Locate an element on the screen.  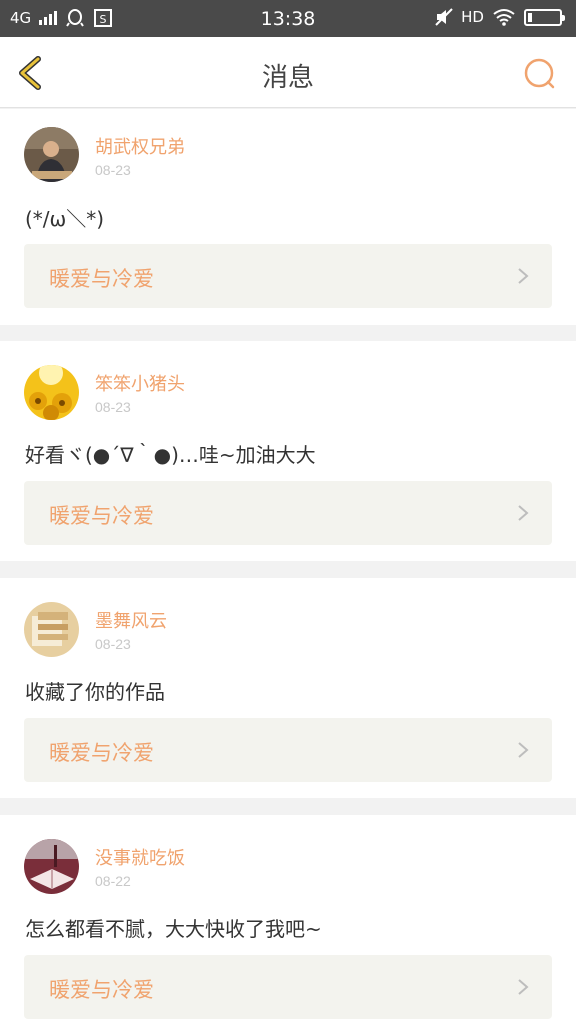
user-name: 没事就吃饭 is located at coordinates (140, 857).